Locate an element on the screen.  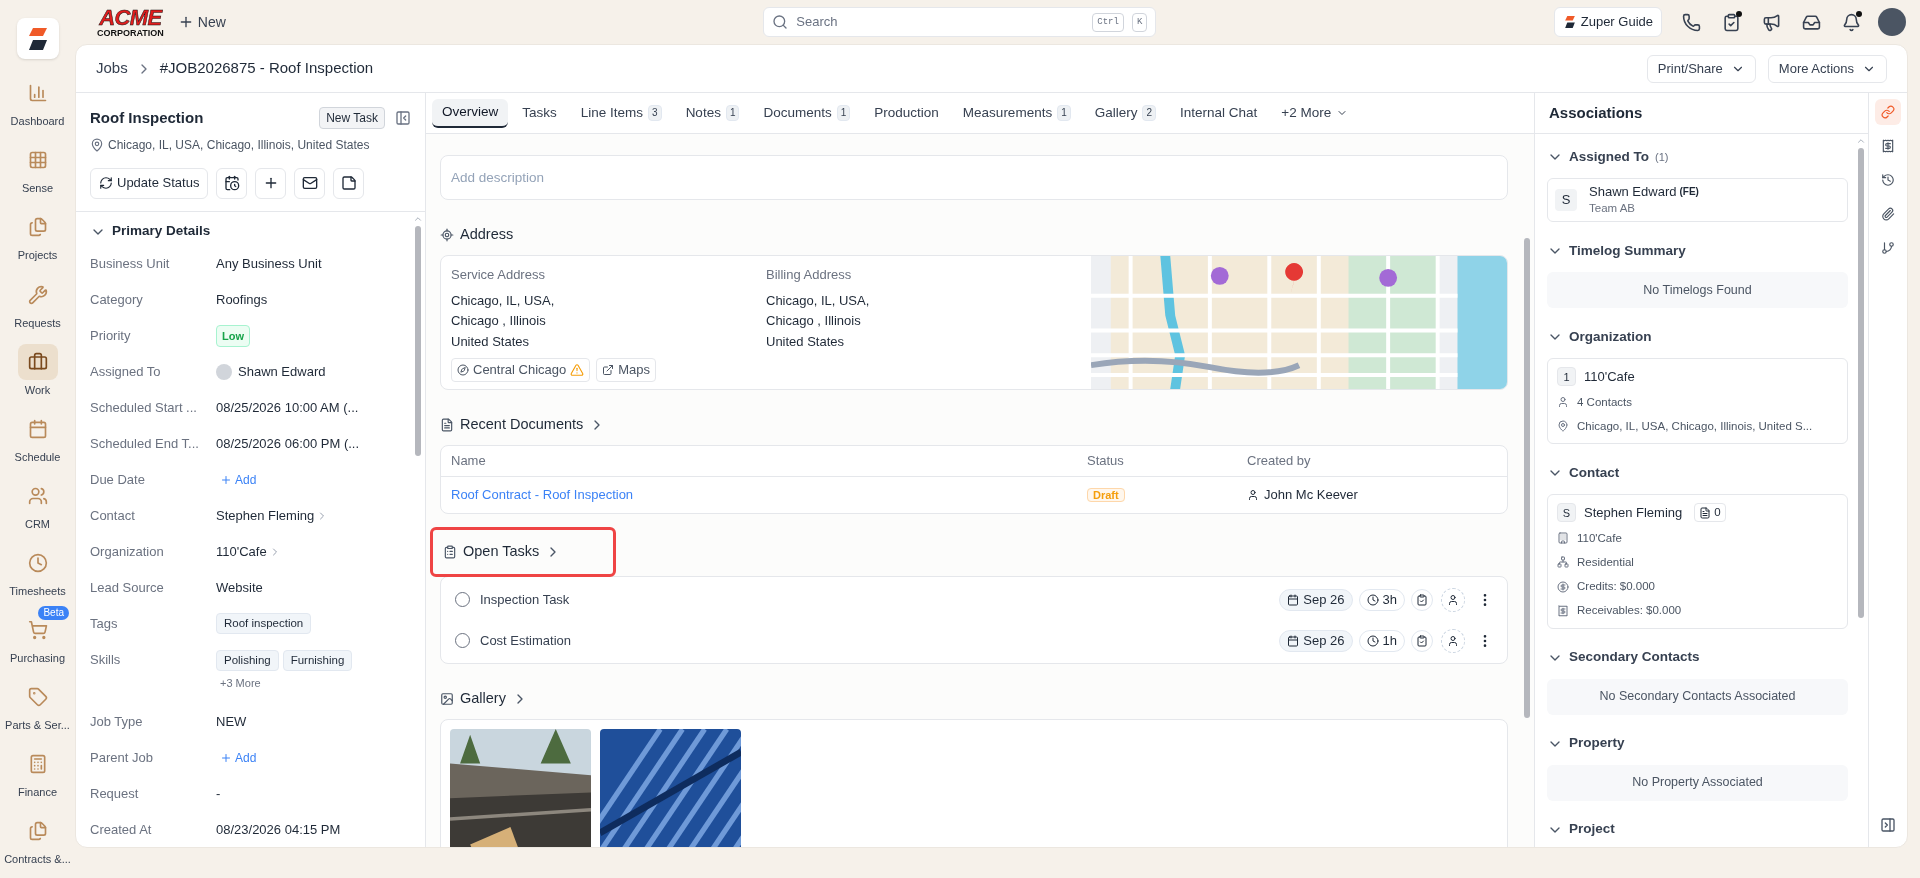
field-label: Job Type is located at coordinates (117, 721).